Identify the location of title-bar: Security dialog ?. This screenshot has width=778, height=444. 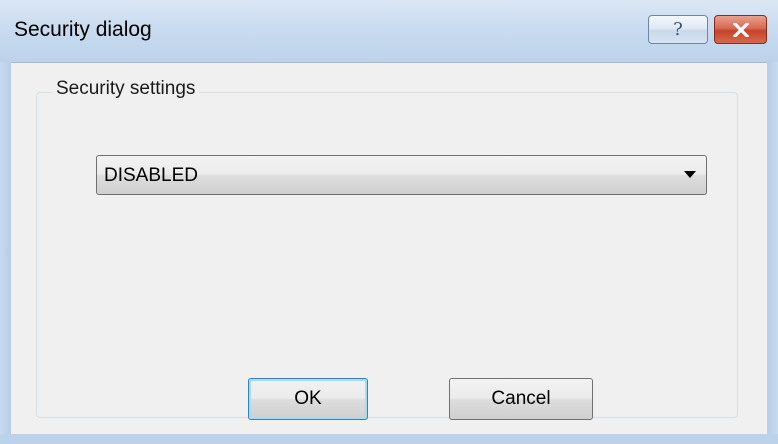
(389, 31).